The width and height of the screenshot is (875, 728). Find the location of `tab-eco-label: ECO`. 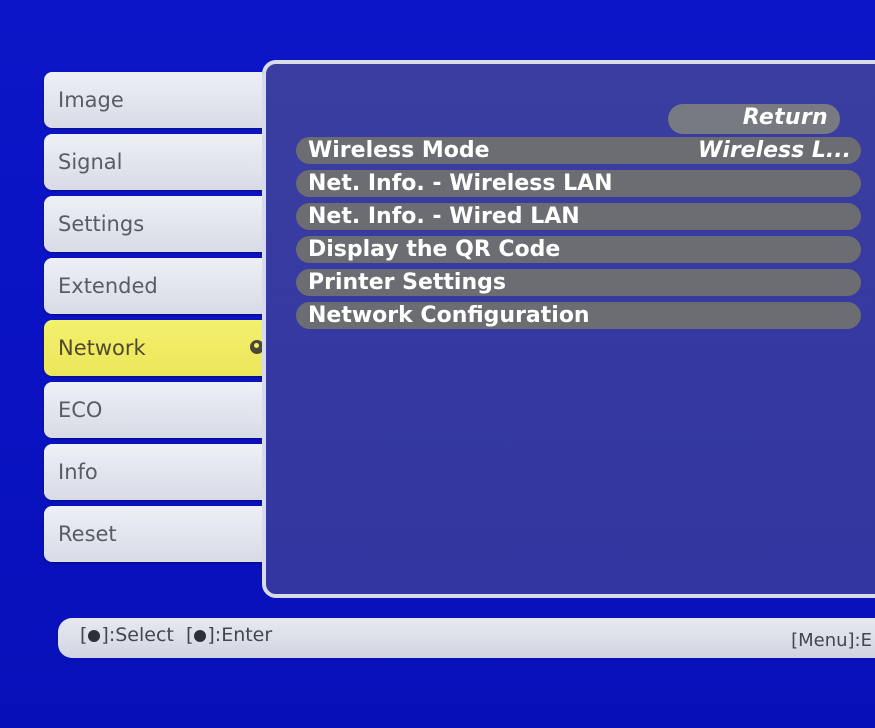

tab-eco-label: ECO is located at coordinates (80, 410).